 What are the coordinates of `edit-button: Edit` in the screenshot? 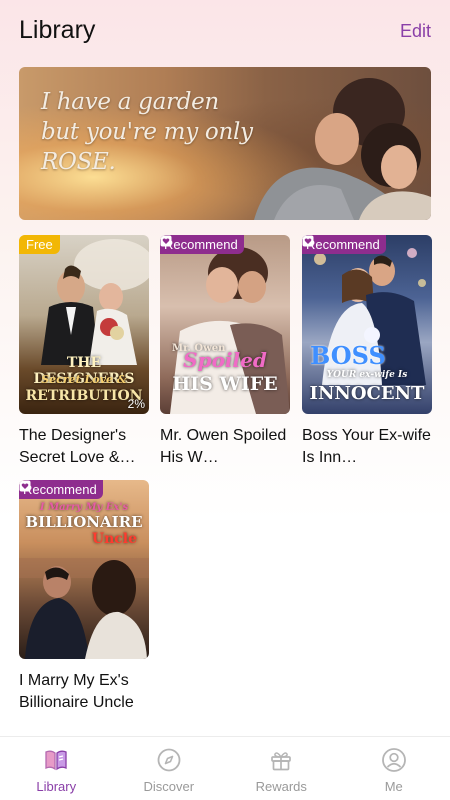 It's located at (415, 31).